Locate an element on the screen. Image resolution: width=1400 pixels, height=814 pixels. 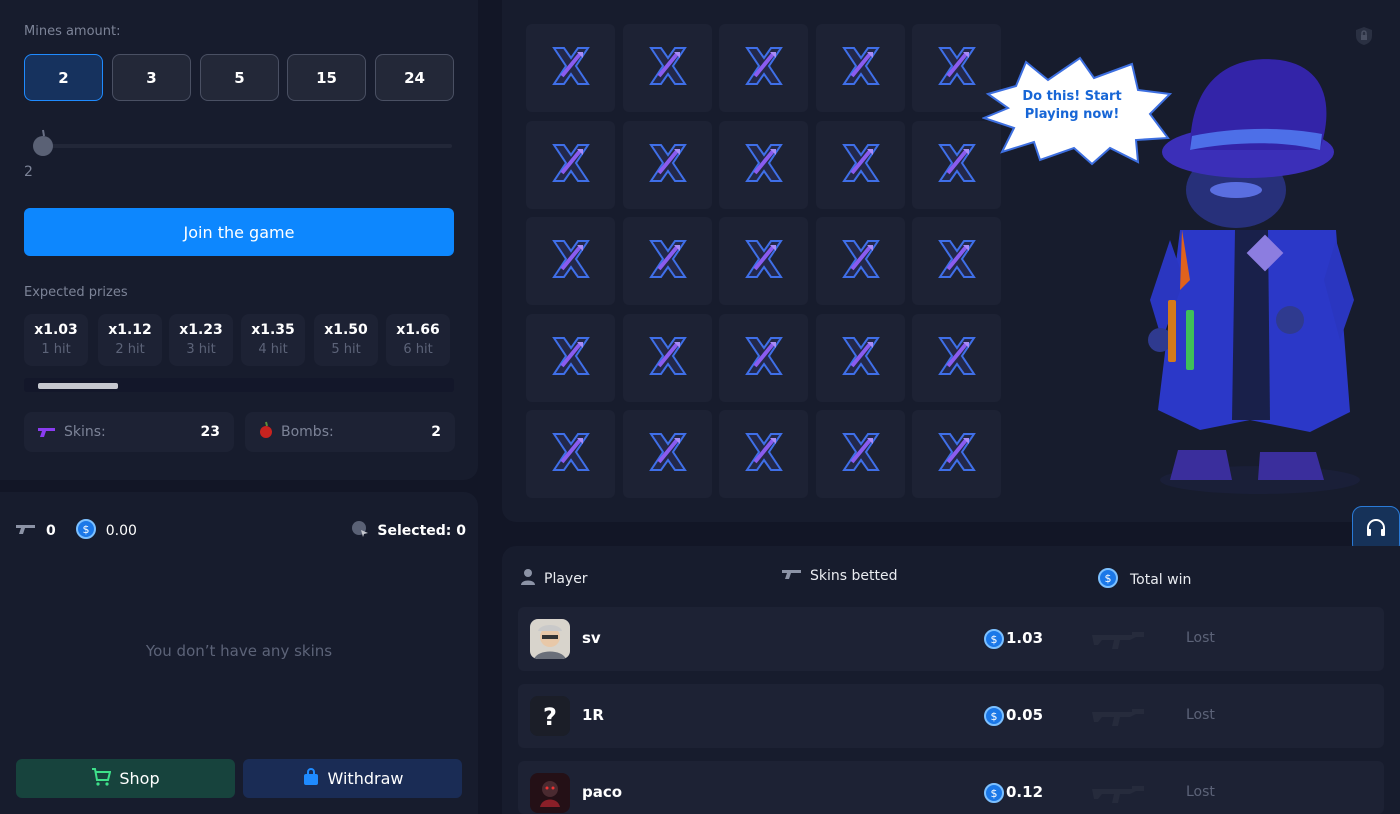
prize-card: x1.03 1 hit is located at coordinates (56, 340).